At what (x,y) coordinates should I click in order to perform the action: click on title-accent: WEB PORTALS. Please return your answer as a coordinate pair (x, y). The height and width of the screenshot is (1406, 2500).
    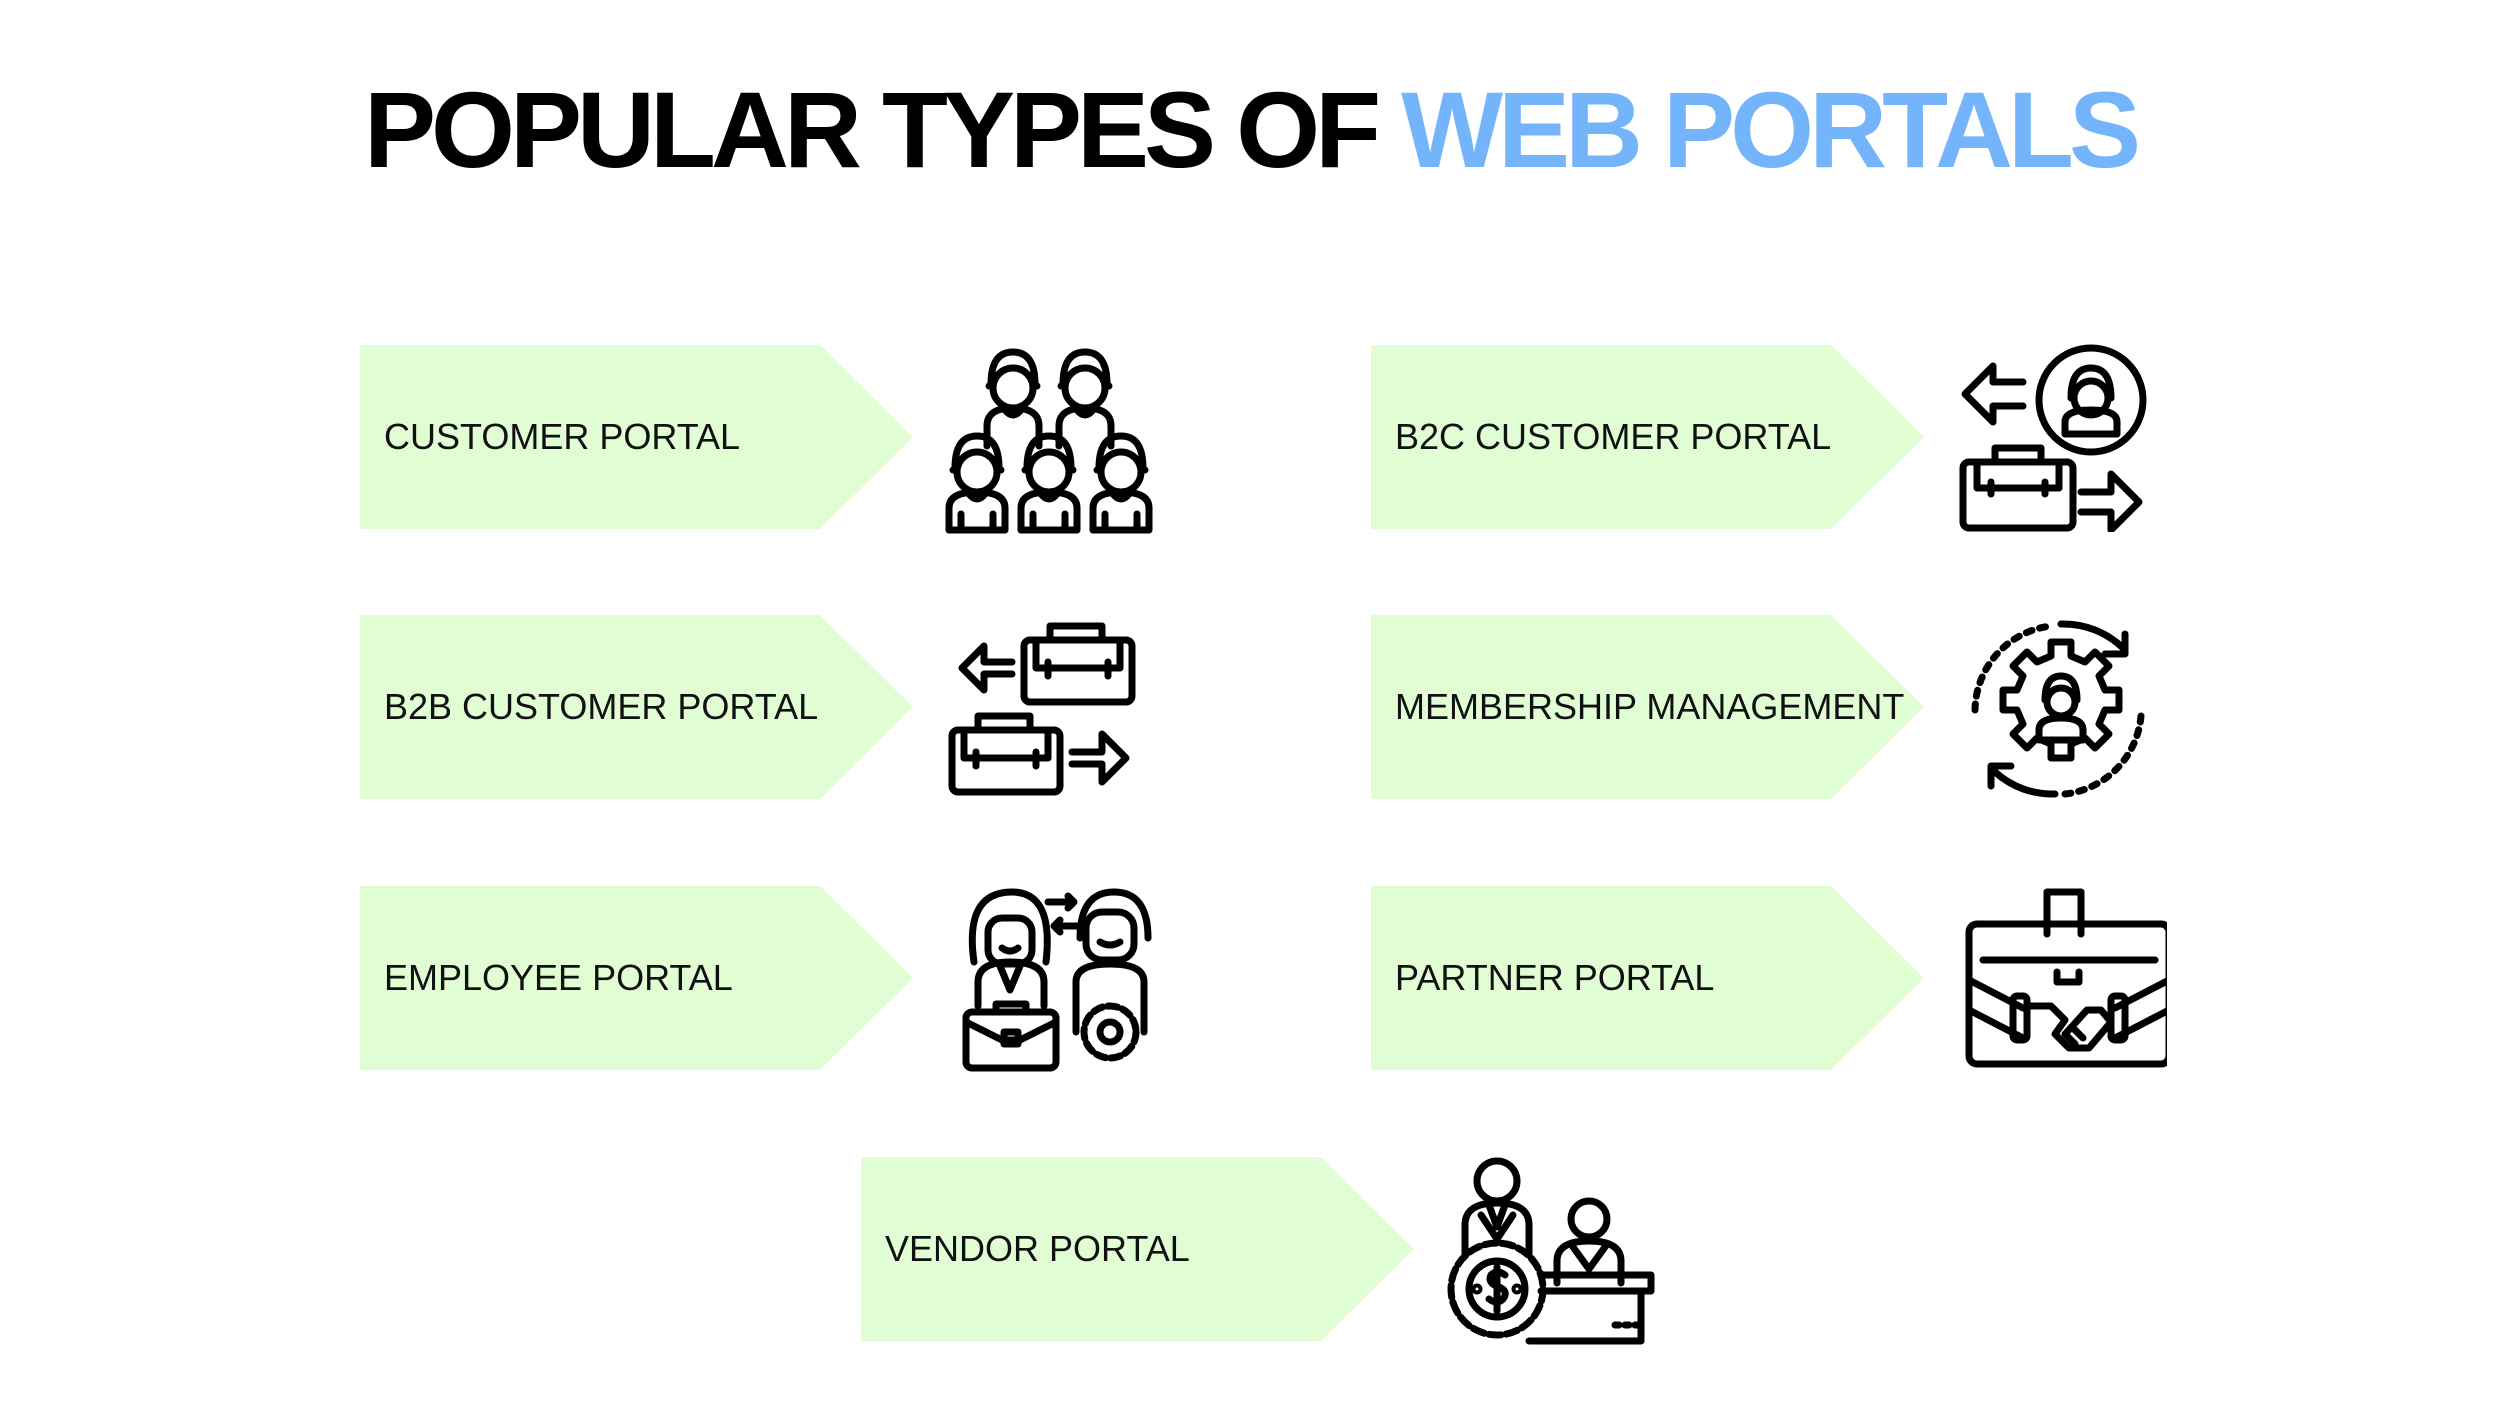
    Looking at the image, I should click on (1771, 129).